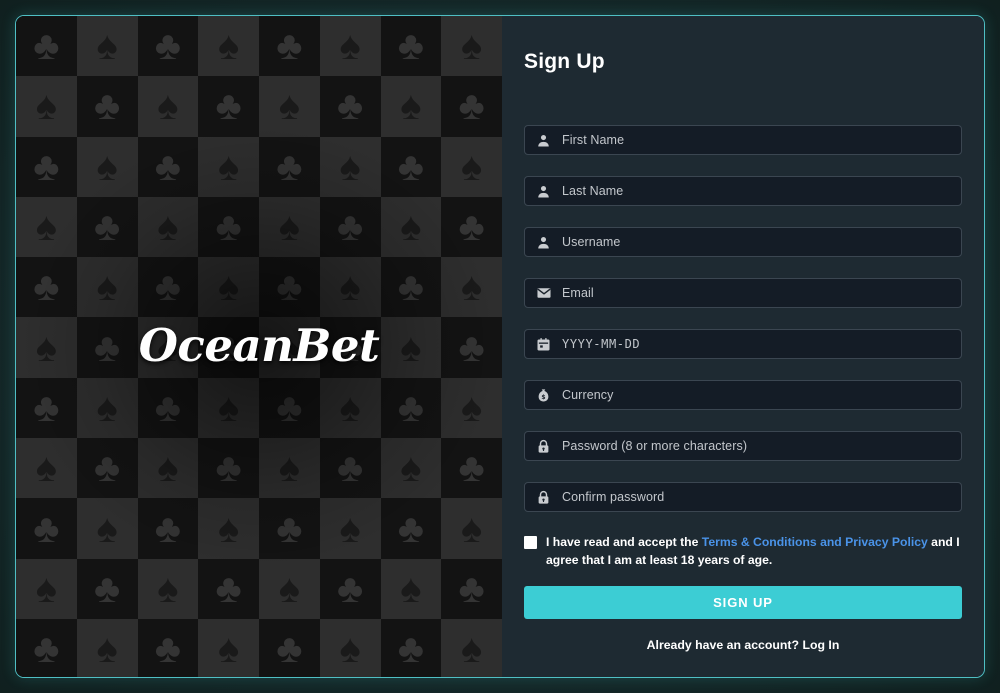 The width and height of the screenshot is (1000, 693). Describe the element at coordinates (543, 395) in the screenshot. I see `moneybag-icon: $` at that location.